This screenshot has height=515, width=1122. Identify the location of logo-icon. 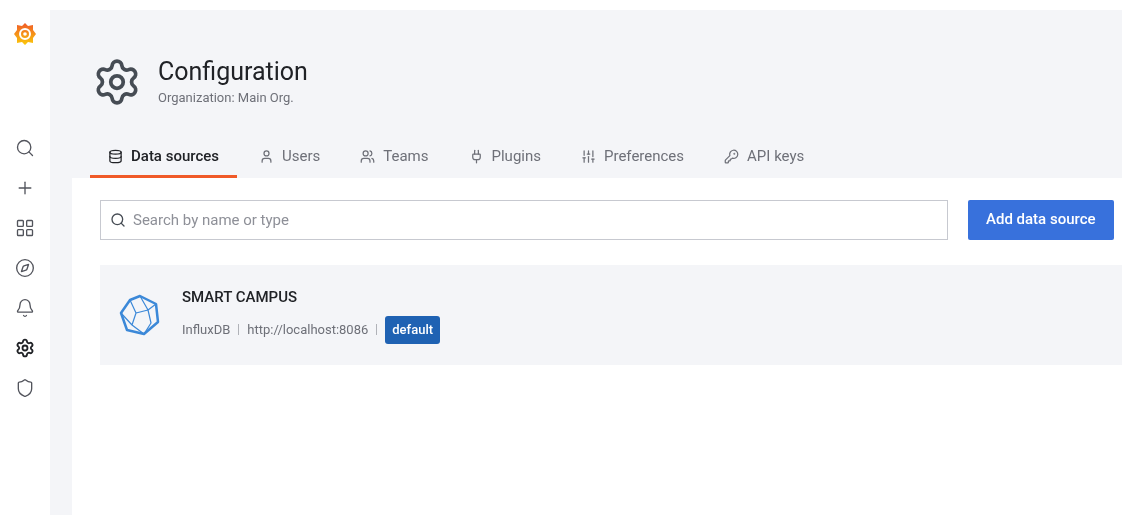
(25, 34).